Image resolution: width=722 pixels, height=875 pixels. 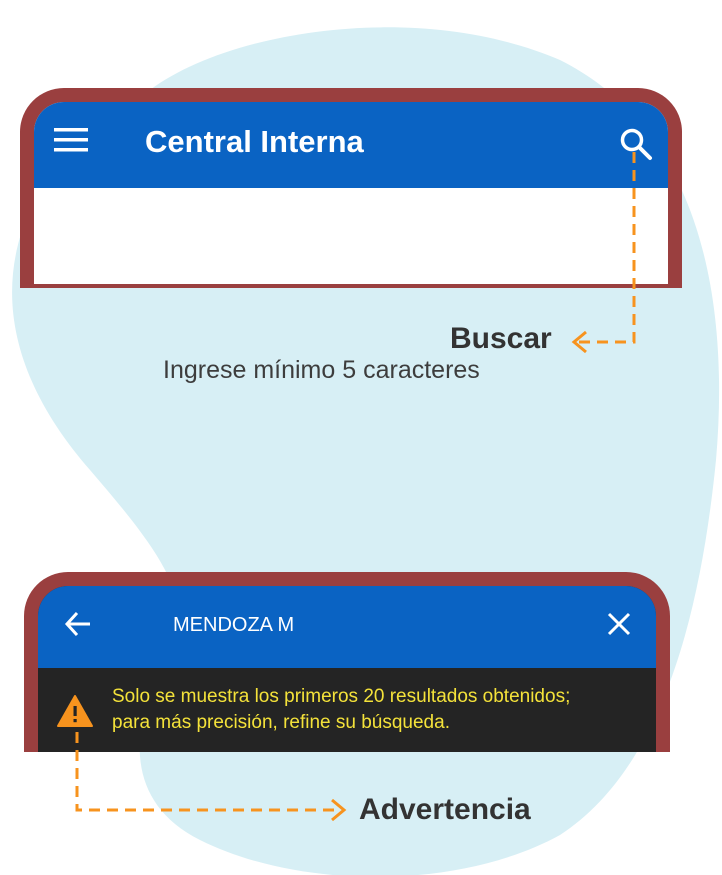 What do you see at coordinates (254, 141) in the screenshot?
I see `app-title: Central Interna` at bounding box center [254, 141].